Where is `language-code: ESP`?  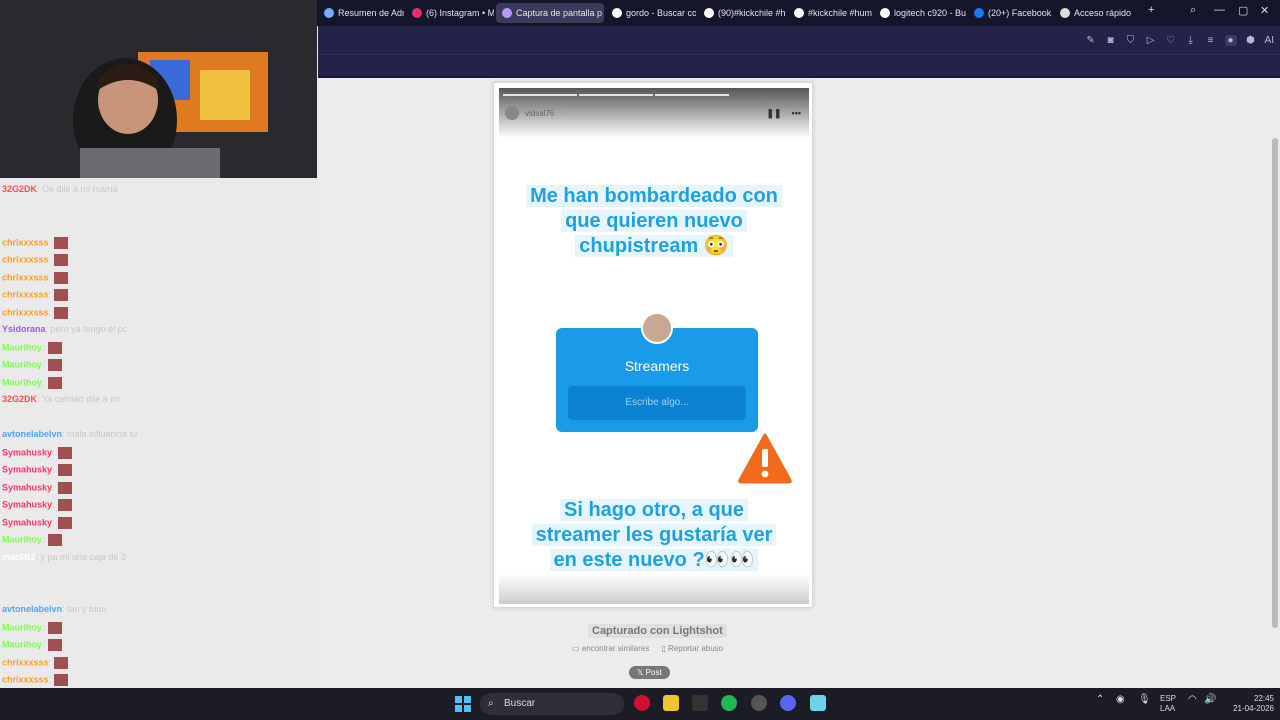 language-code: ESP is located at coordinates (1168, 698).